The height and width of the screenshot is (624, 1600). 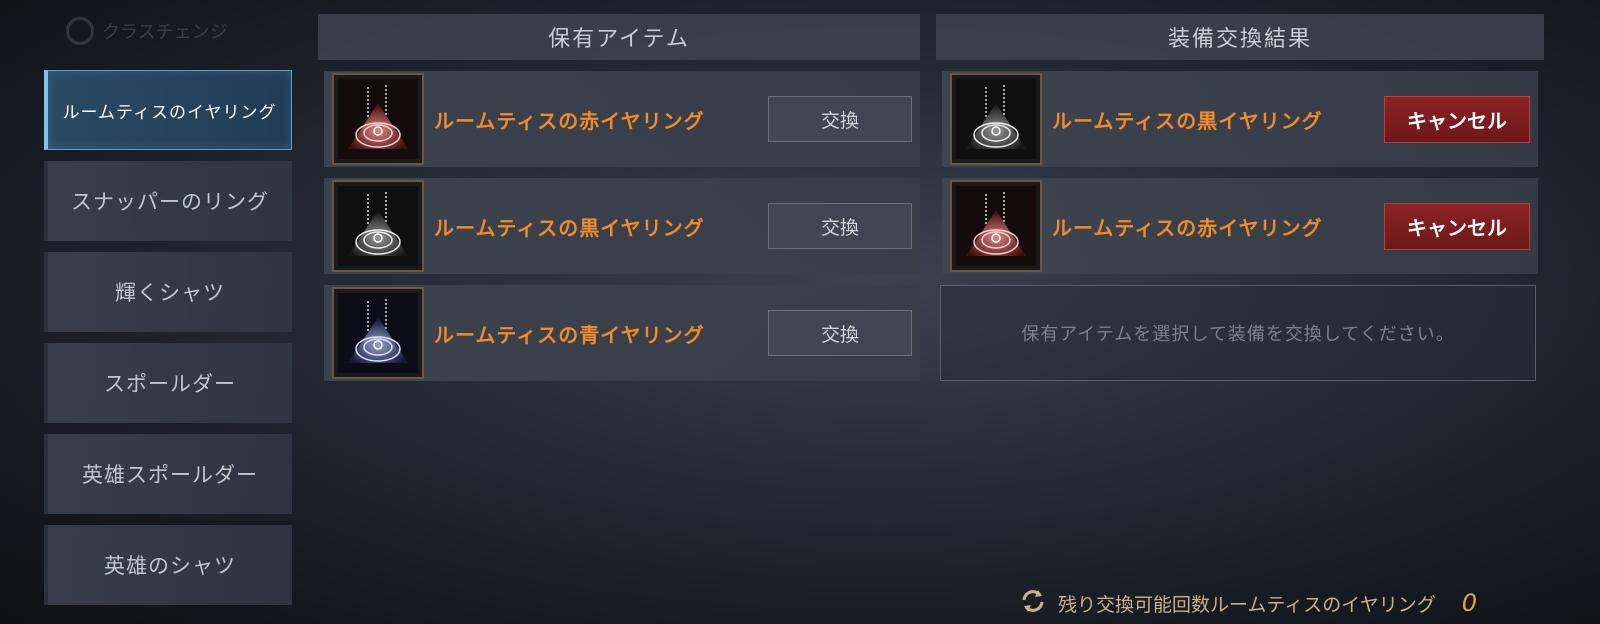 I want to click on result-item-row: ルームティスの赤イヤリング キャンセル, so click(x=1240, y=226).